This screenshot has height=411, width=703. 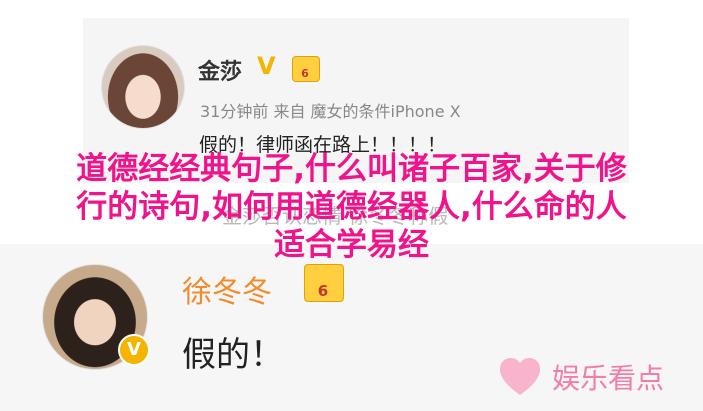 I want to click on verified-icon: V, so click(x=266, y=66).